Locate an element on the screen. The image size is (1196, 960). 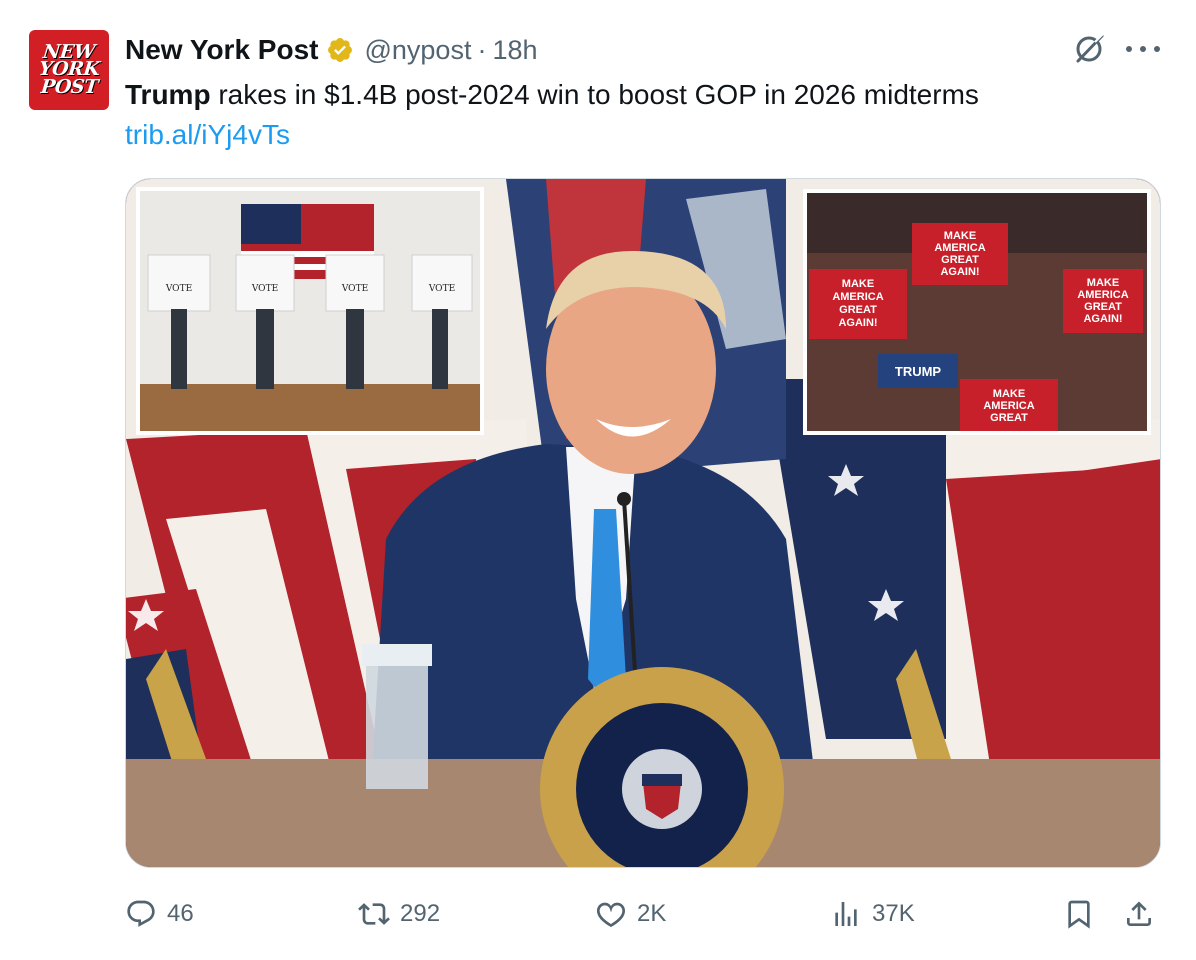
share-button is located at coordinates (1139, 914).